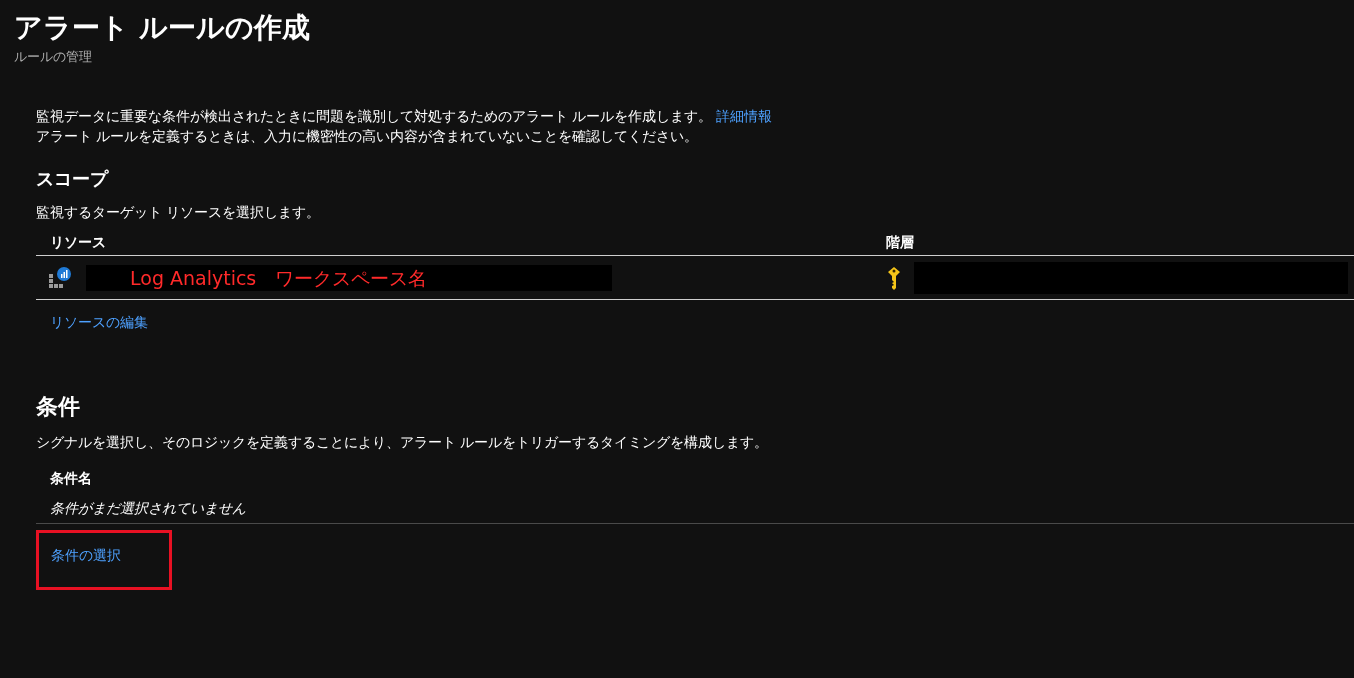 This screenshot has width=1354, height=678. I want to click on section-heading: スコープ, so click(72, 179).